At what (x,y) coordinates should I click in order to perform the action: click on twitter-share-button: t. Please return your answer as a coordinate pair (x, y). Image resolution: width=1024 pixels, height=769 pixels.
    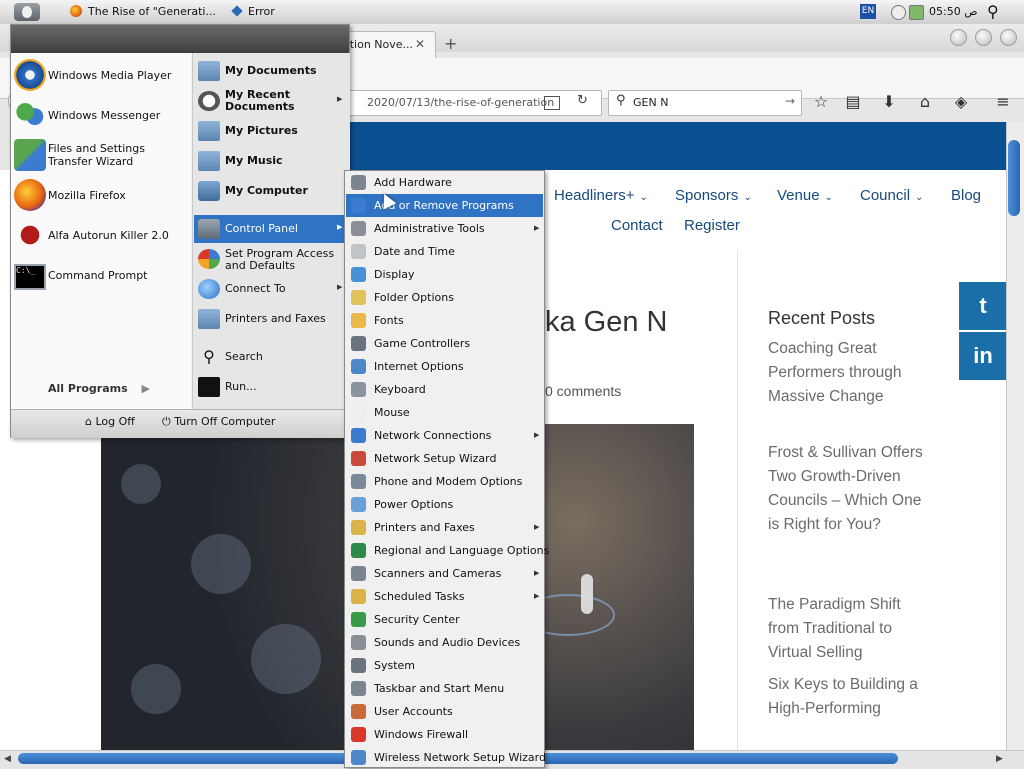
    Looking at the image, I should click on (983, 306).